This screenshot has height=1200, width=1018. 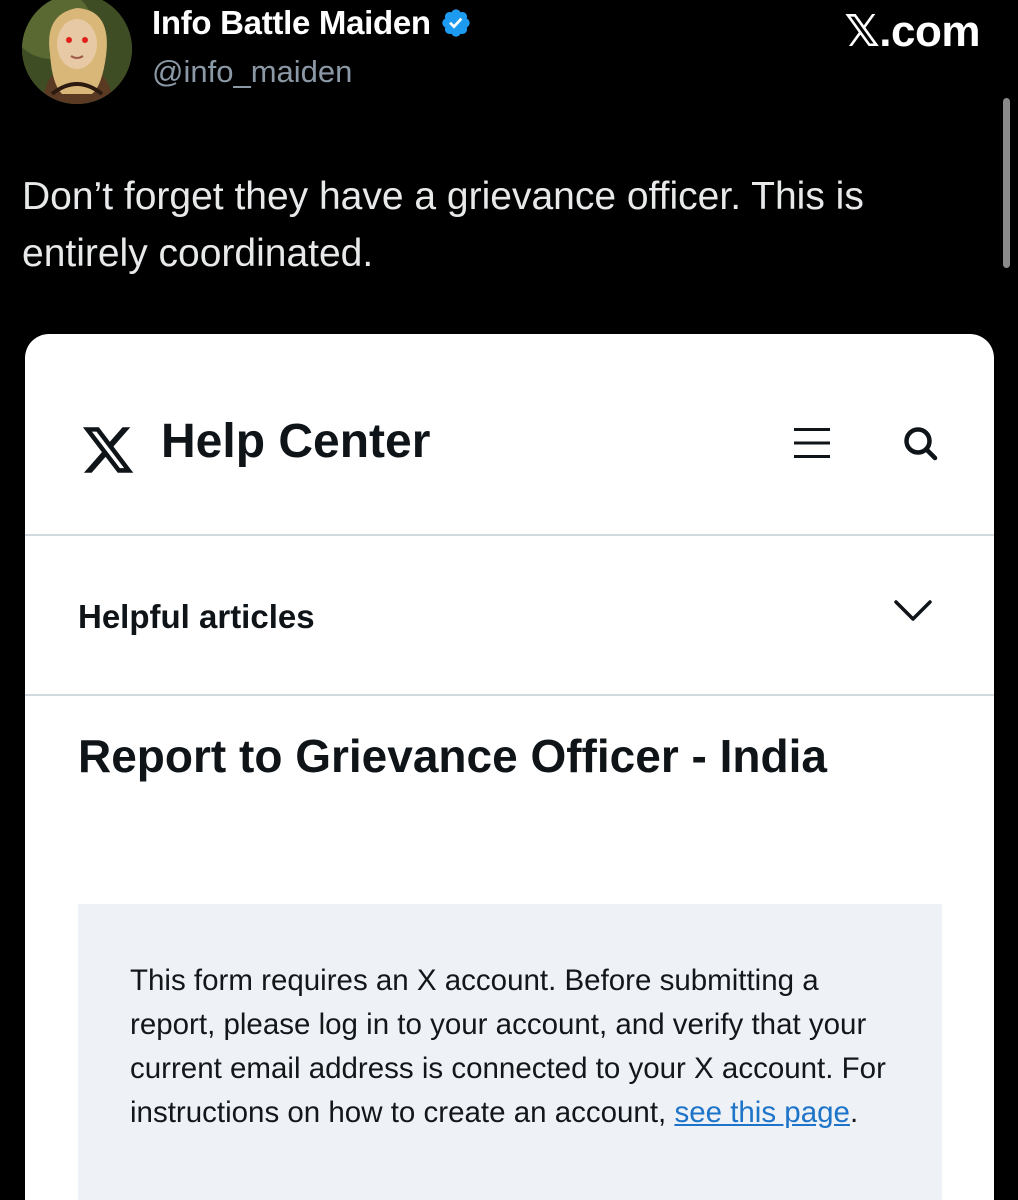 What do you see at coordinates (921, 444) in the screenshot?
I see `search-icon` at bounding box center [921, 444].